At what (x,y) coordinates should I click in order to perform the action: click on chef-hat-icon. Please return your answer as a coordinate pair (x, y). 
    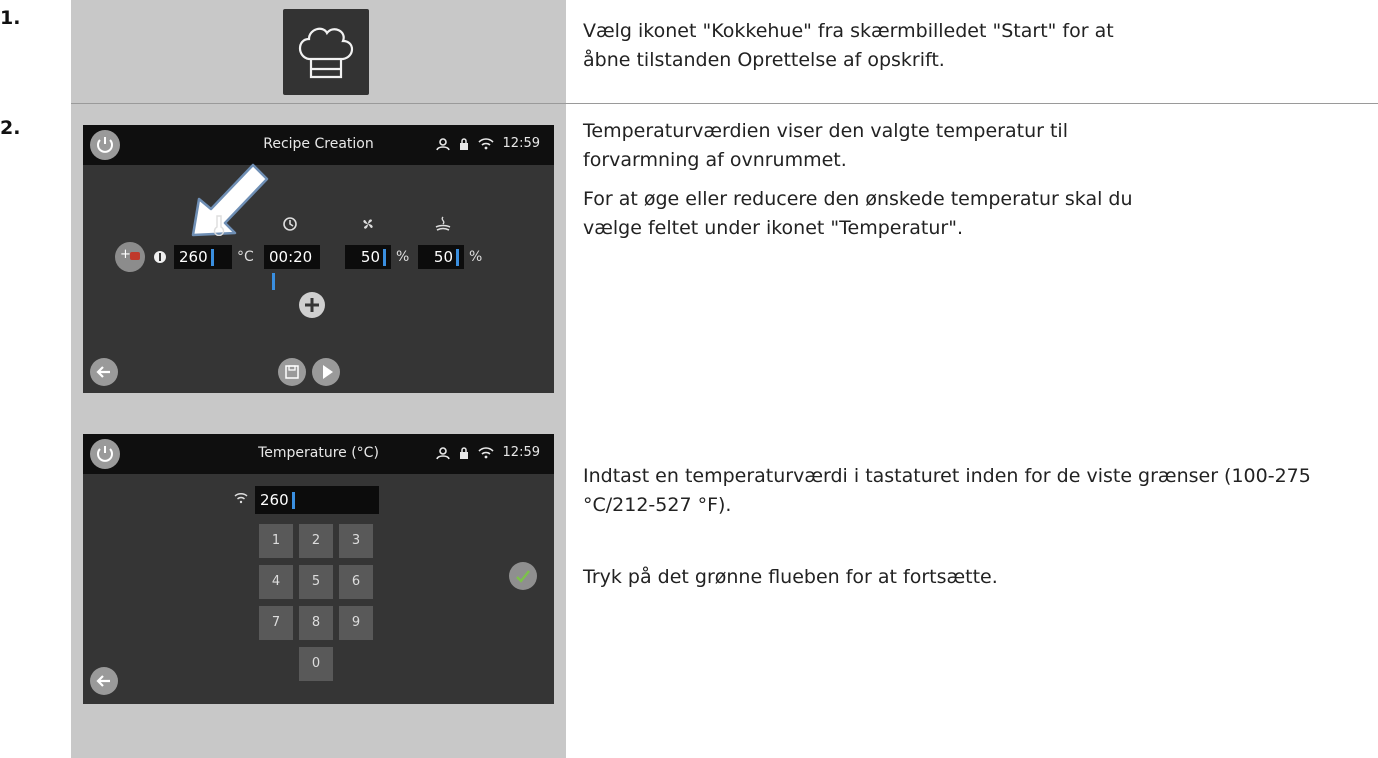
    Looking at the image, I should click on (326, 53).